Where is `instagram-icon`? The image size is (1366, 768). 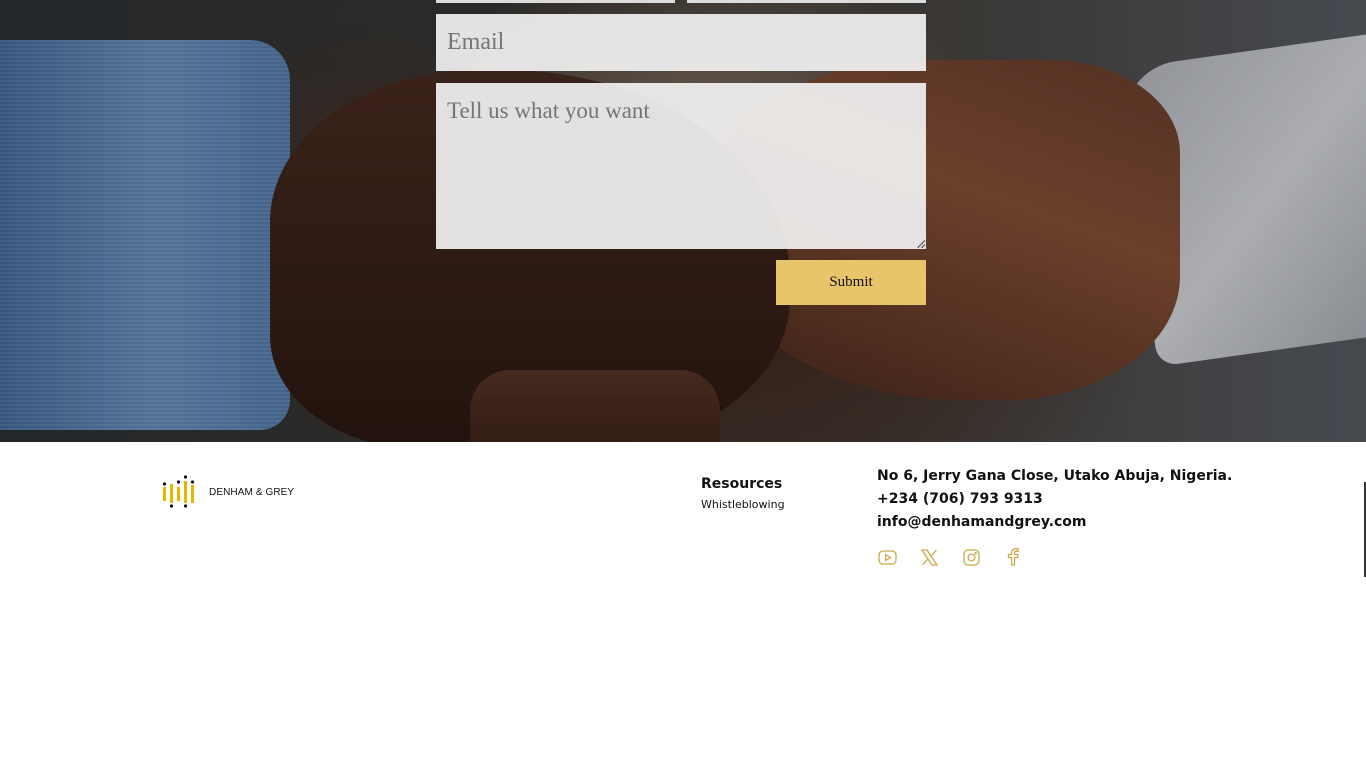
instagram-icon is located at coordinates (971, 557).